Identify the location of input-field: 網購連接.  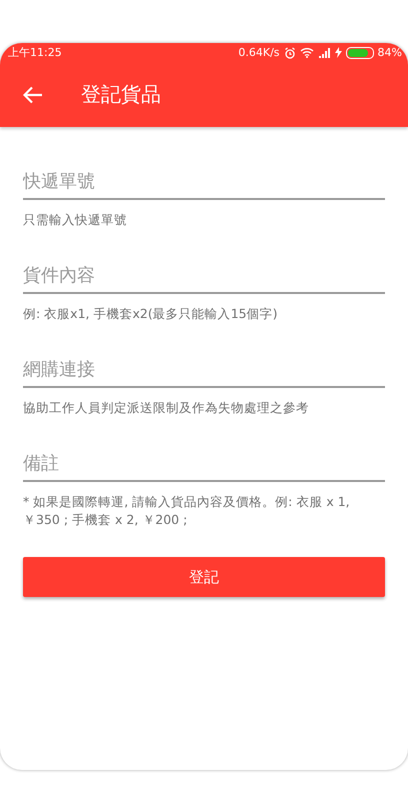
(204, 370).